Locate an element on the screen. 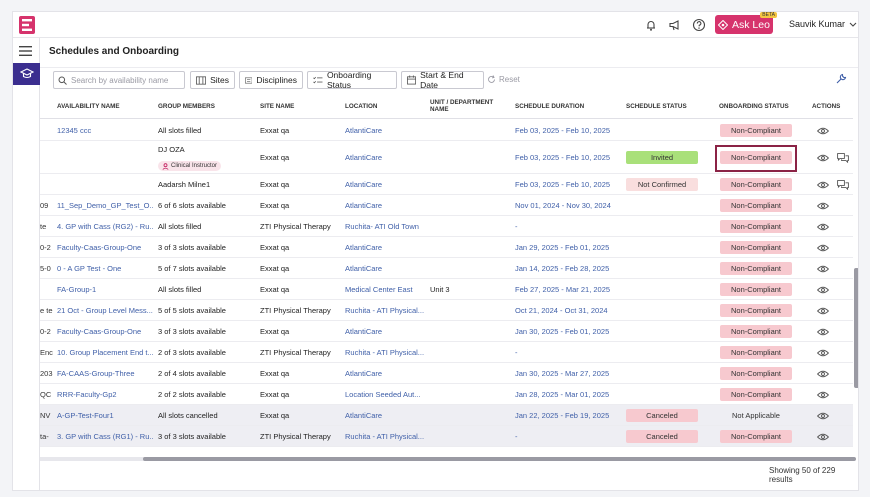 The height and width of the screenshot is (497, 870). sidebar-item-schedules is located at coordinates (26, 74).